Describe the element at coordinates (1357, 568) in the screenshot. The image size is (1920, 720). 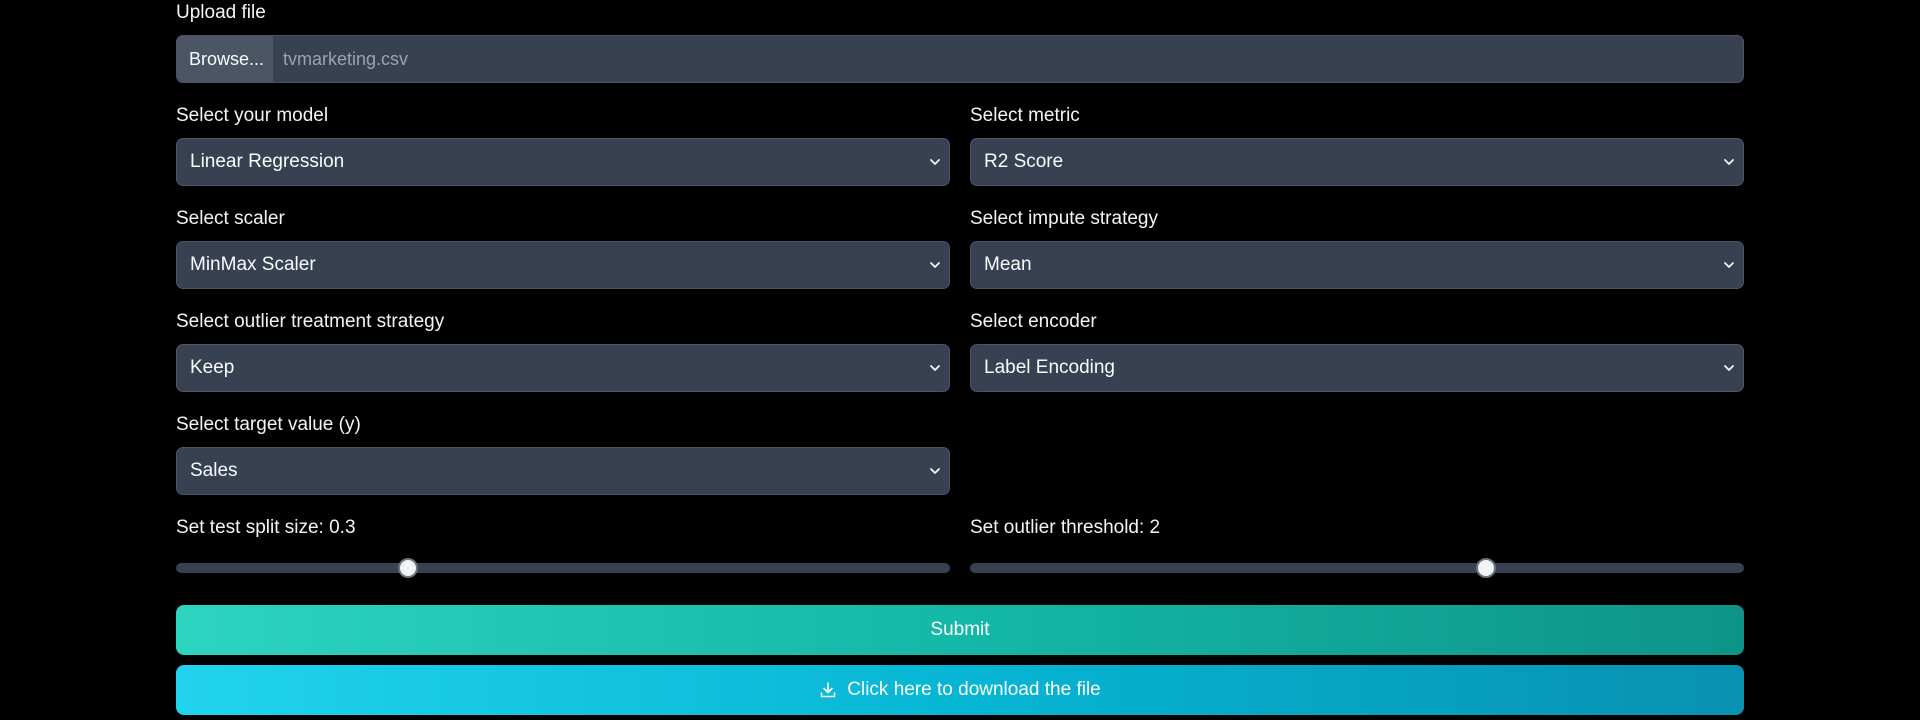
I see `outlier-threshold-slider` at that location.